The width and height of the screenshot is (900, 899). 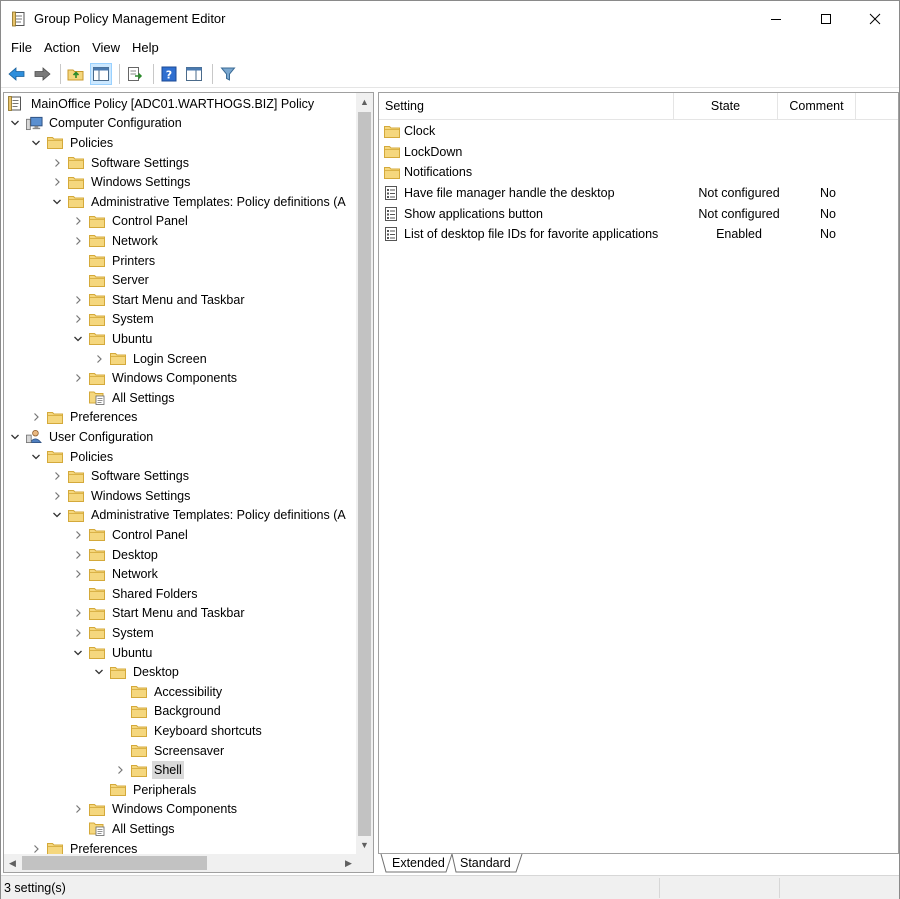 I want to click on tree-node: Accessibility, so click(x=168, y=692).